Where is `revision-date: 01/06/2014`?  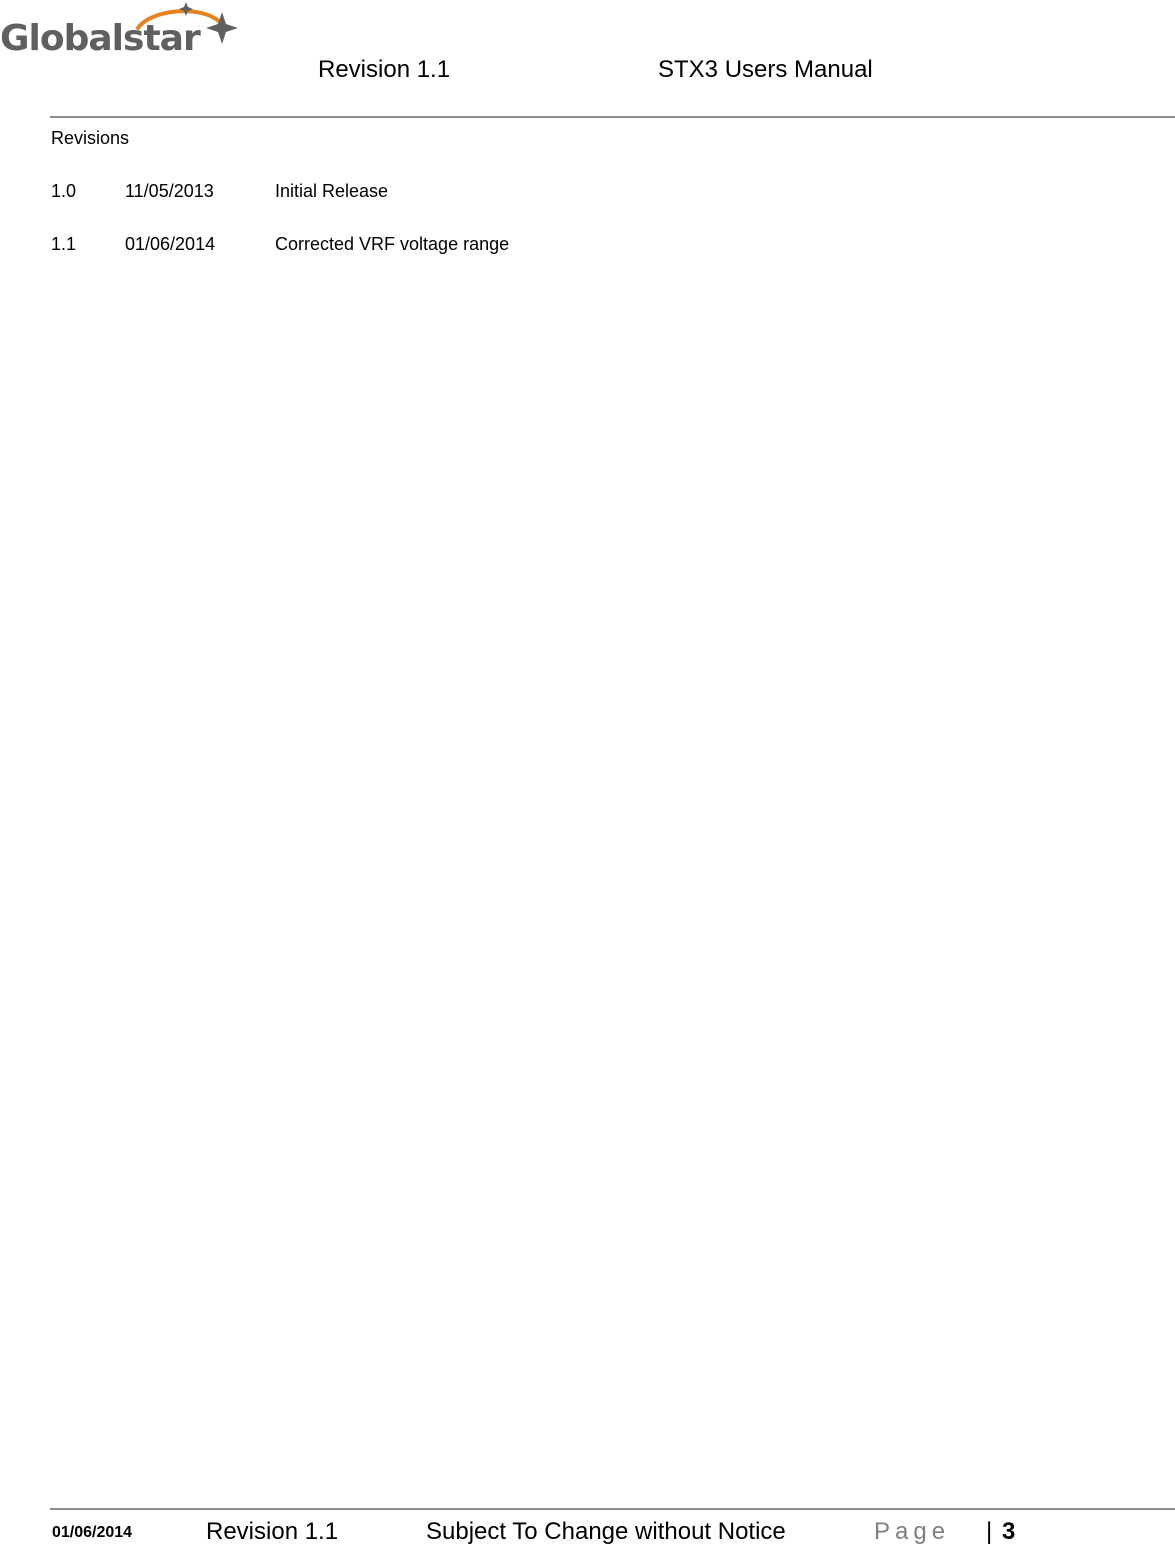
revision-date: 01/06/2014 is located at coordinates (170, 244).